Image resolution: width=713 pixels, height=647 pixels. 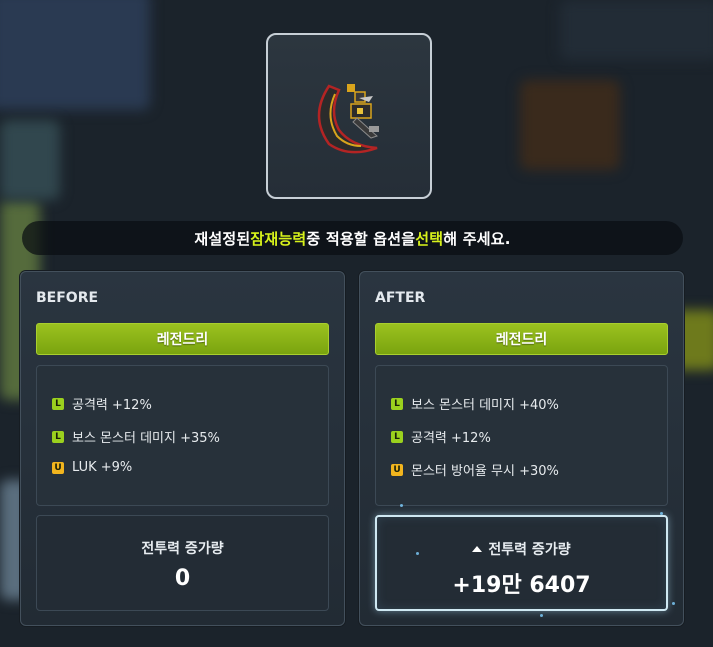 What do you see at coordinates (348, 119) in the screenshot?
I see `scythe-weapon-icon` at bounding box center [348, 119].